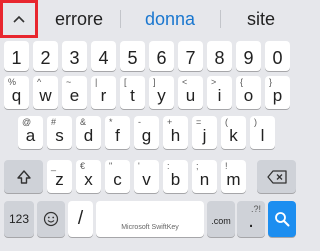 Image resolution: width=320 pixels, height=251 pixels. Describe the element at coordinates (16, 95) in the screenshot. I see `key-label: q` at that location.